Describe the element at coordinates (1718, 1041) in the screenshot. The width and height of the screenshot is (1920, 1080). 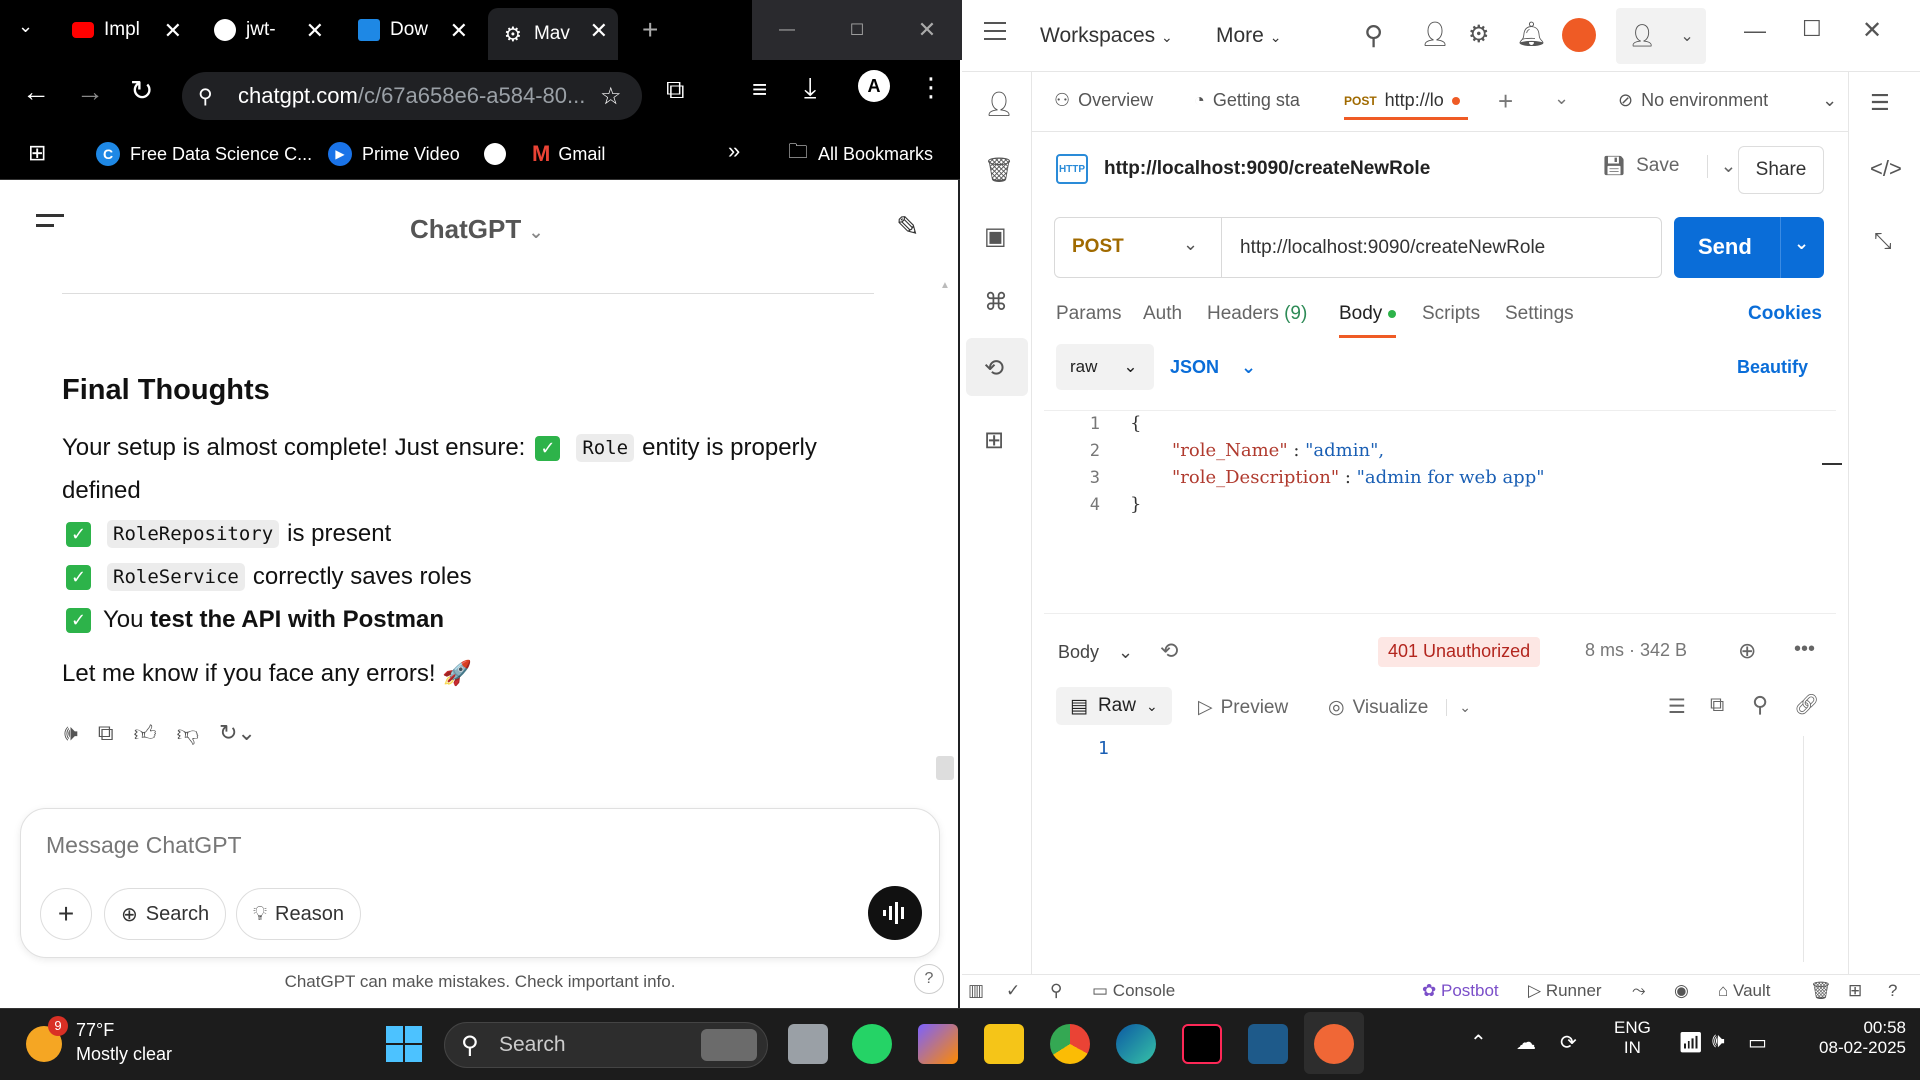
I see `volume-icon: 🕪` at that location.